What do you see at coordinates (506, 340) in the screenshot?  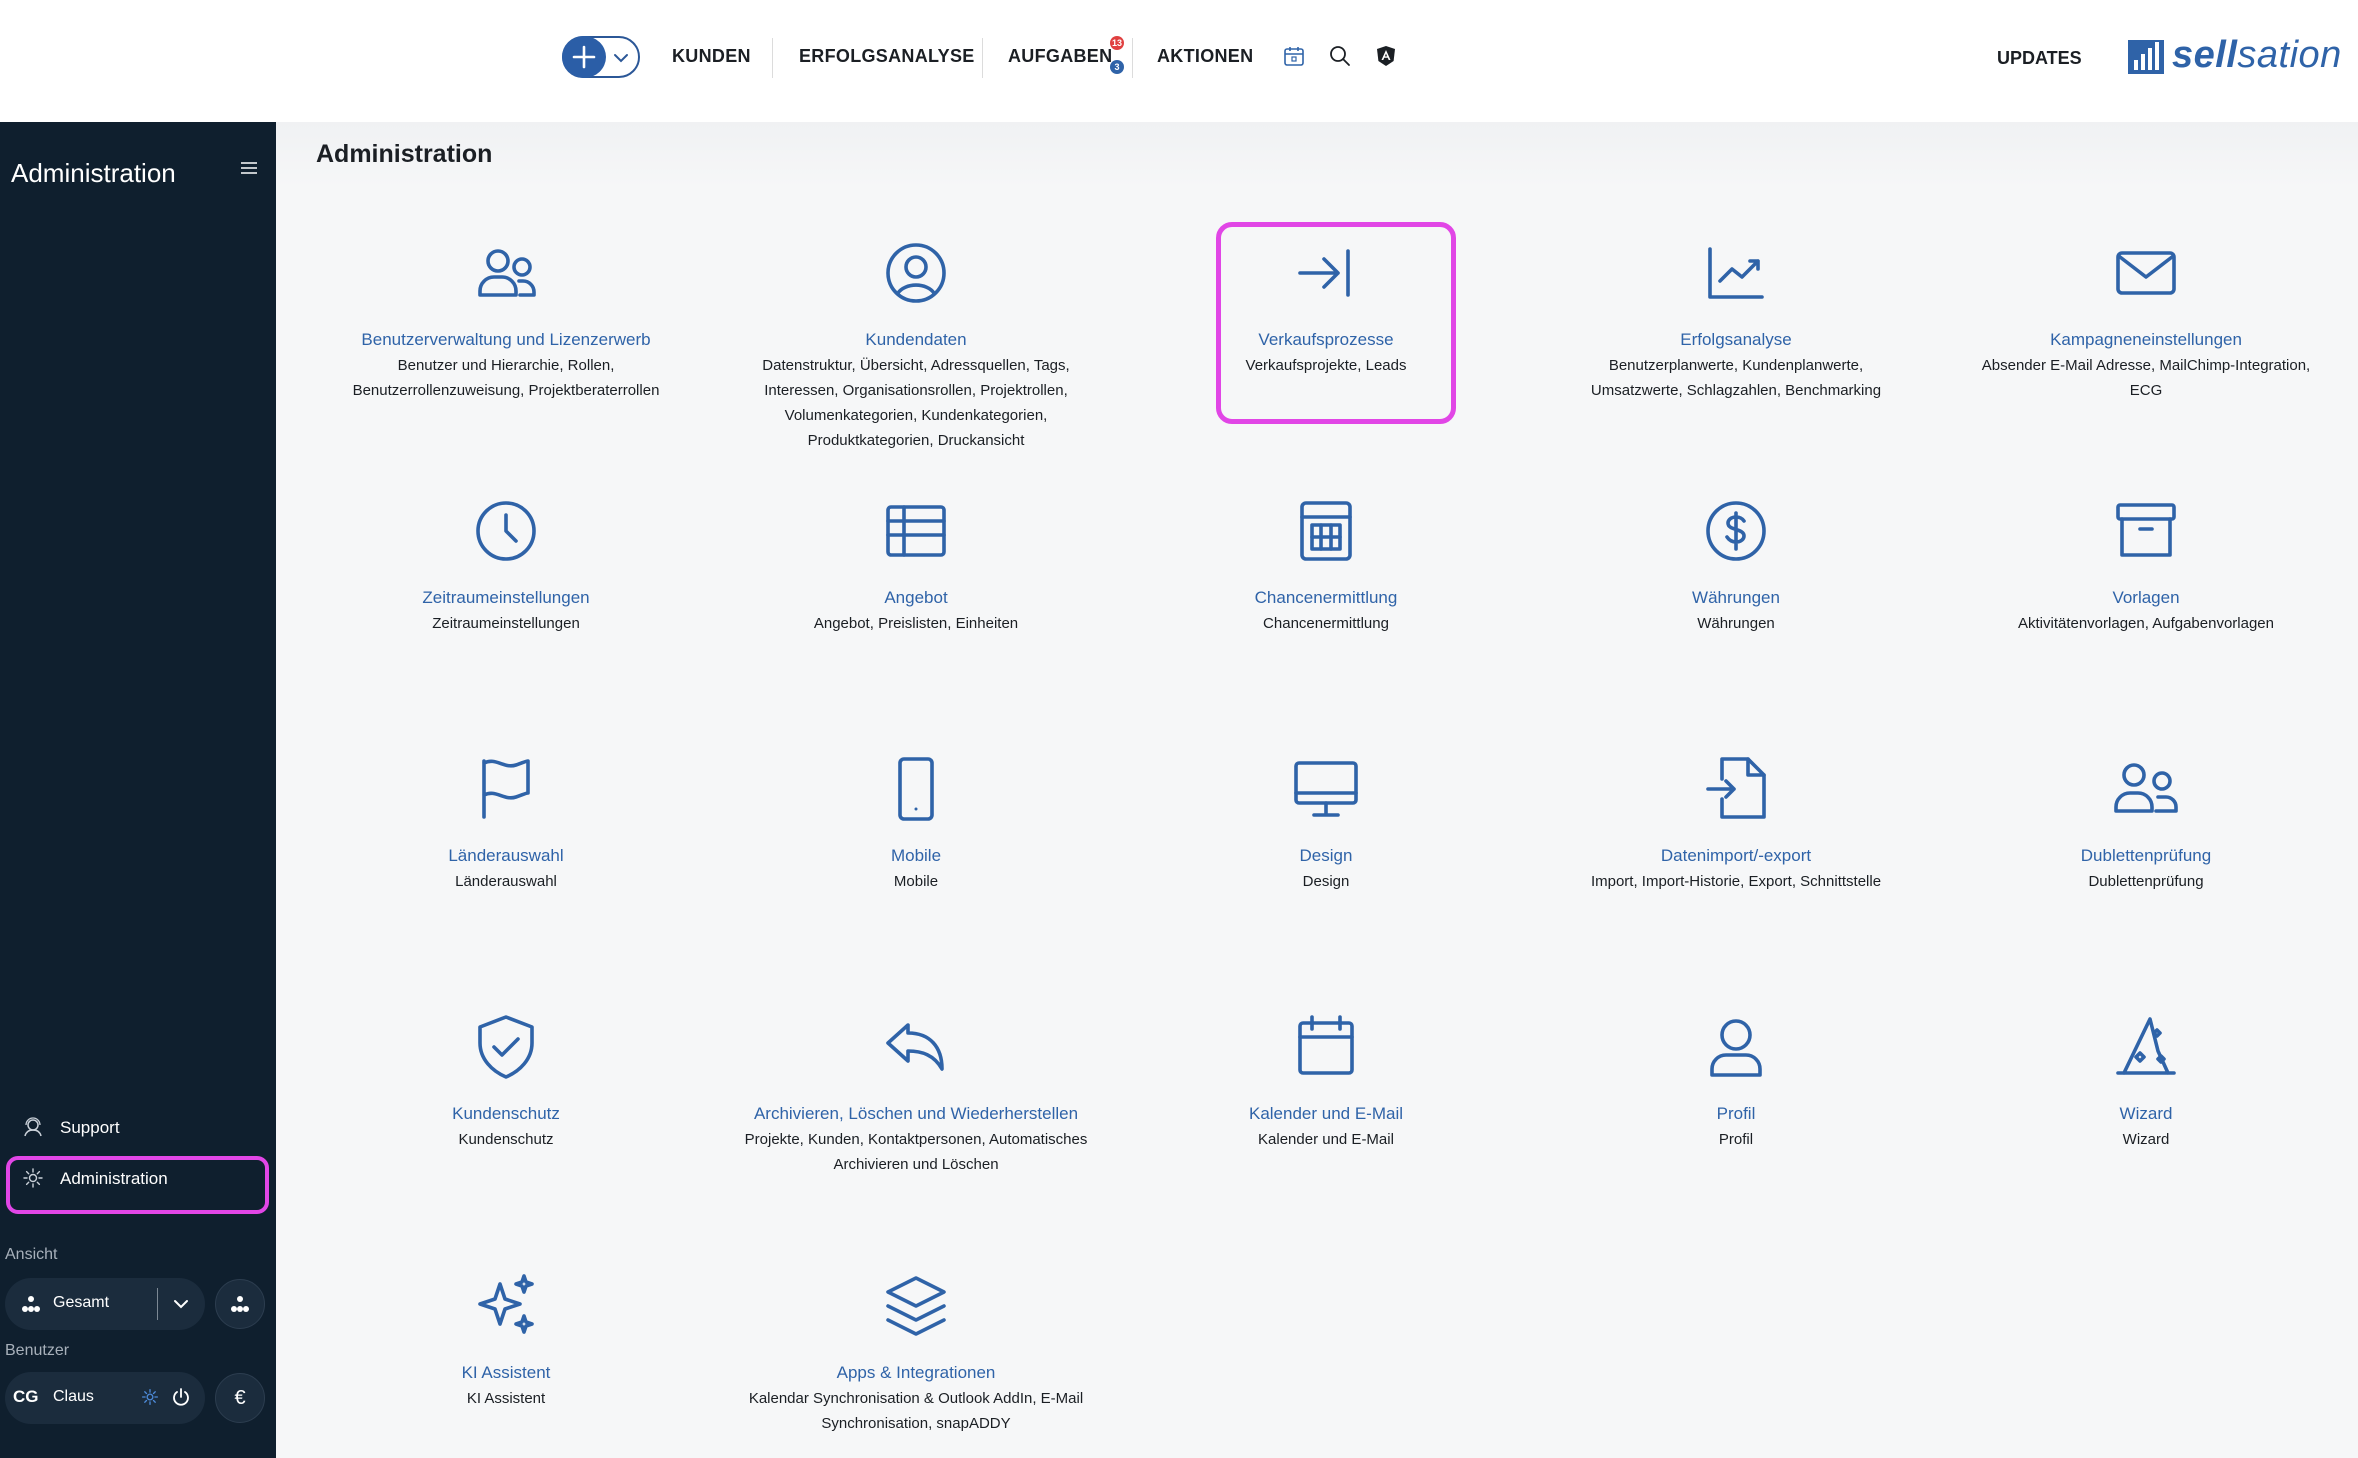 I see `tile-title: Benutzerverwaltung und Lizenzerwerb` at bounding box center [506, 340].